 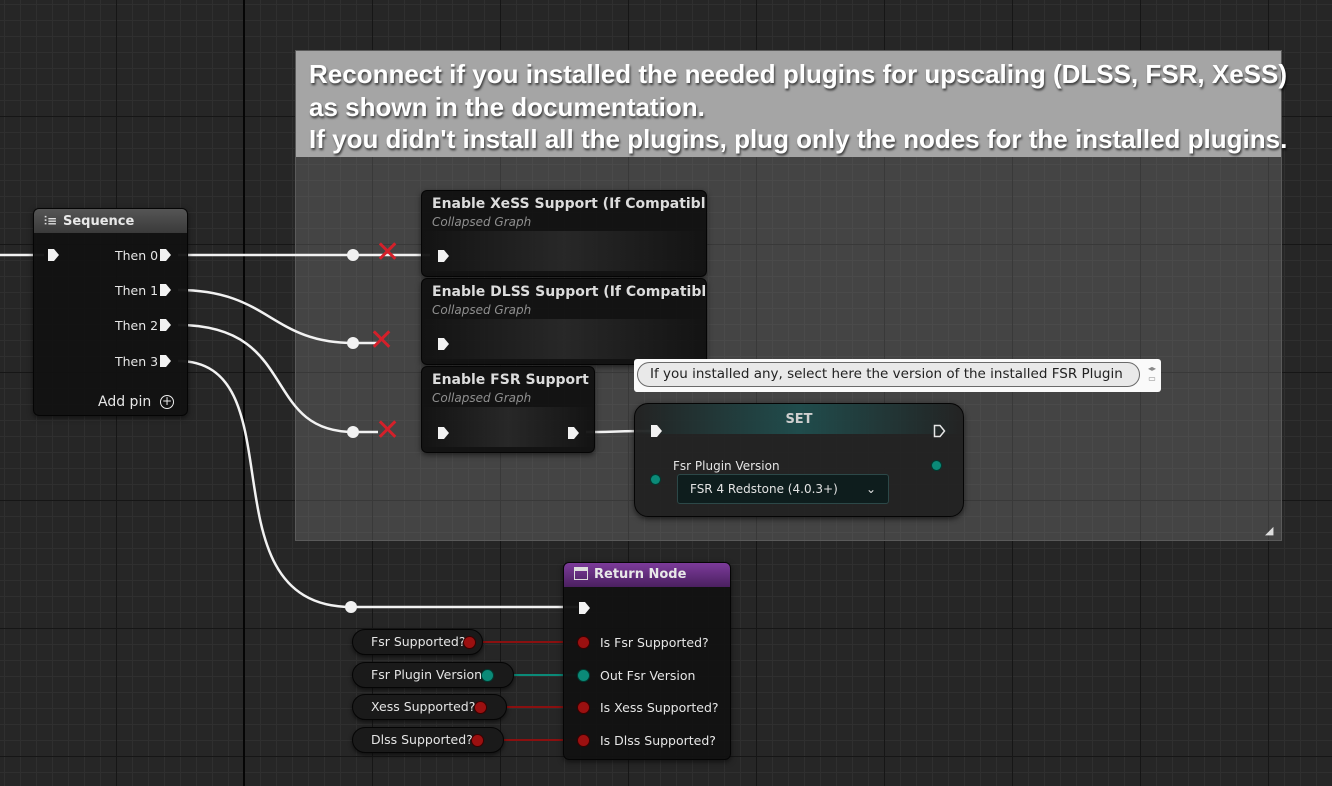 I want to click on getter-label: Dlss Supported?, so click(x=422, y=739).